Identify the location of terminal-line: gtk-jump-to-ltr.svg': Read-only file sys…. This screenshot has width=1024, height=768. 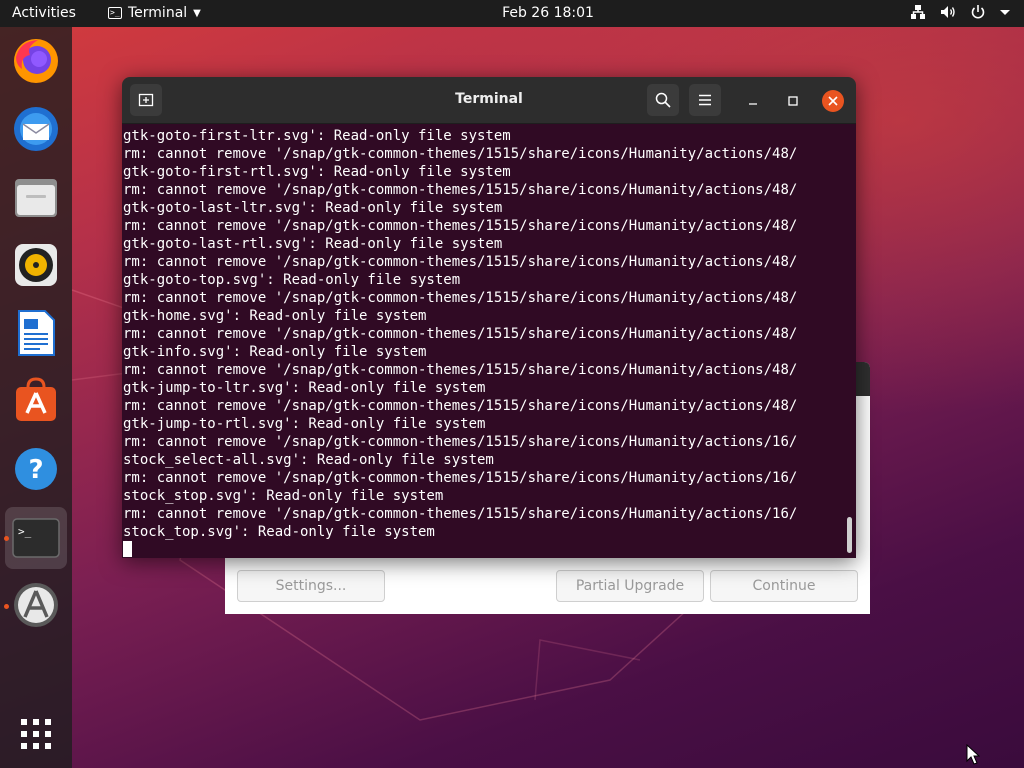
(304, 388).